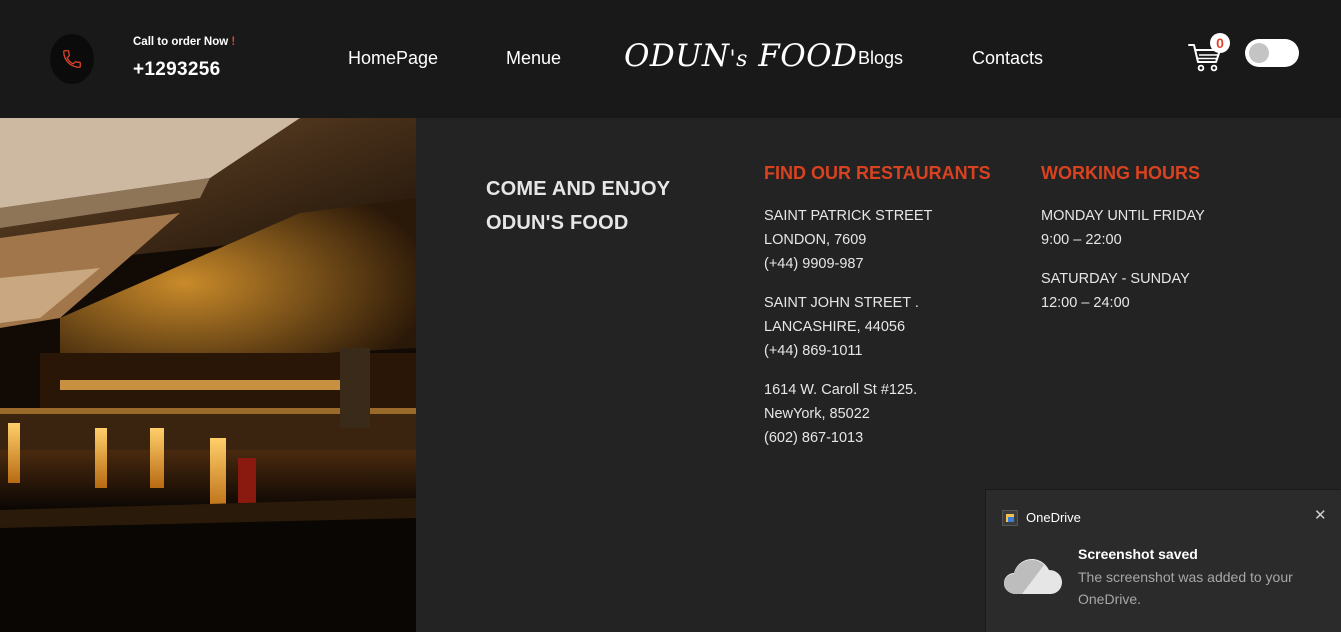 The width and height of the screenshot is (1341, 632). Describe the element at coordinates (815, 240) in the screenshot. I see `location-city: LONDON, 7609` at that location.